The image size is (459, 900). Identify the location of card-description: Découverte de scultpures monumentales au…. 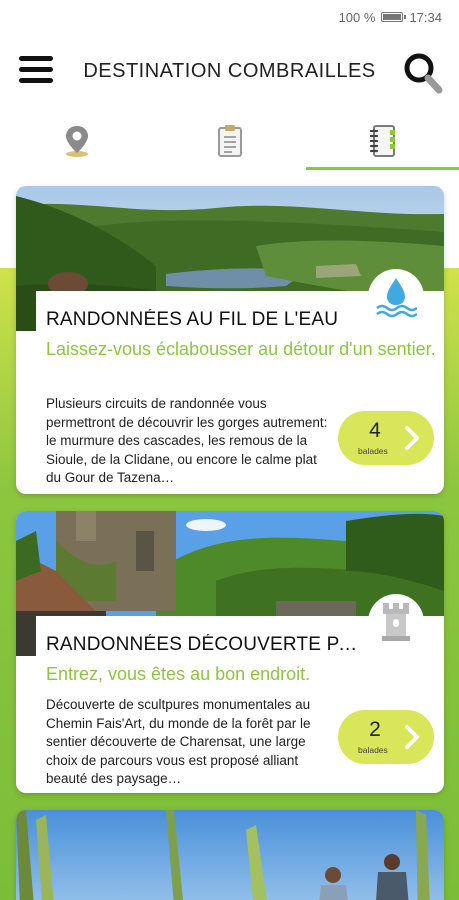
(178, 741).